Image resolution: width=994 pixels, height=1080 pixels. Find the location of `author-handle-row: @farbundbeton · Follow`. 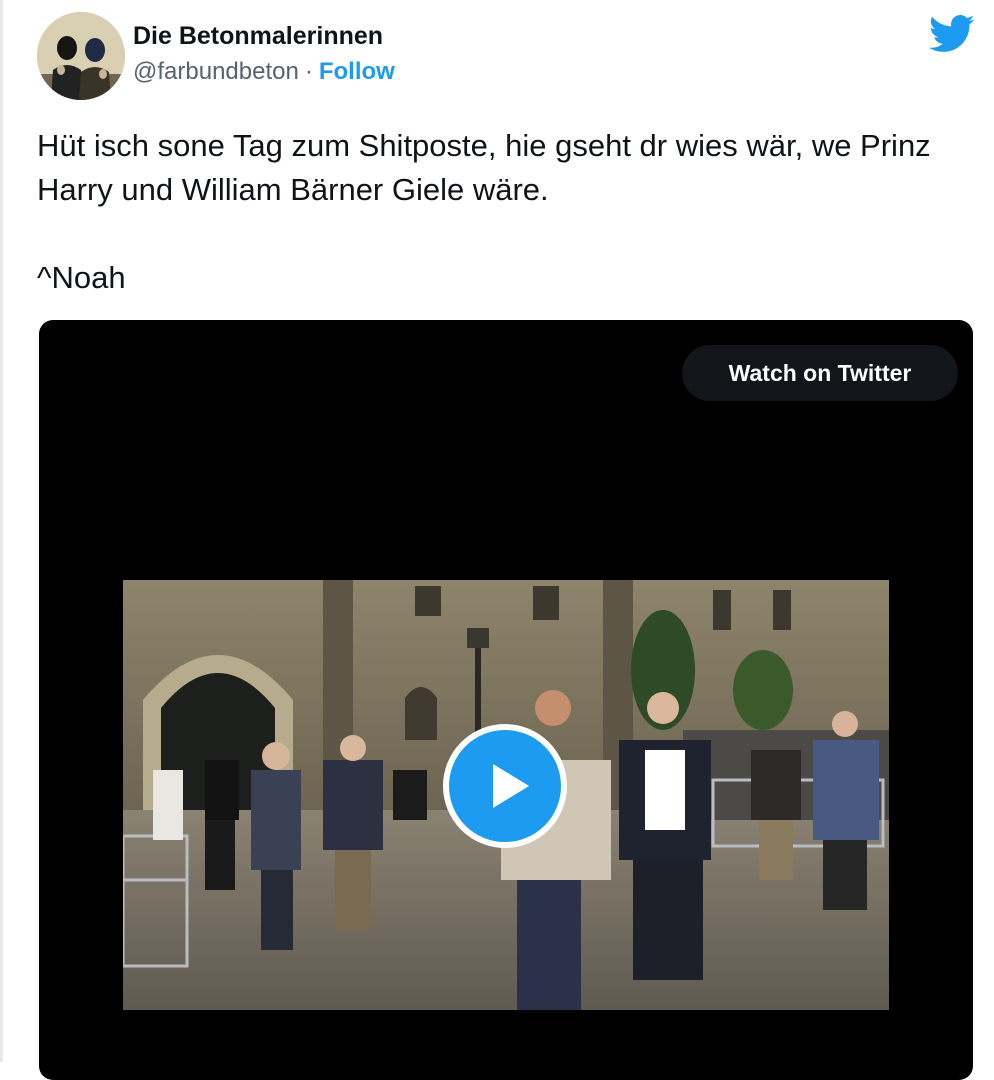

author-handle-row: @farbundbeton · Follow is located at coordinates (264, 72).